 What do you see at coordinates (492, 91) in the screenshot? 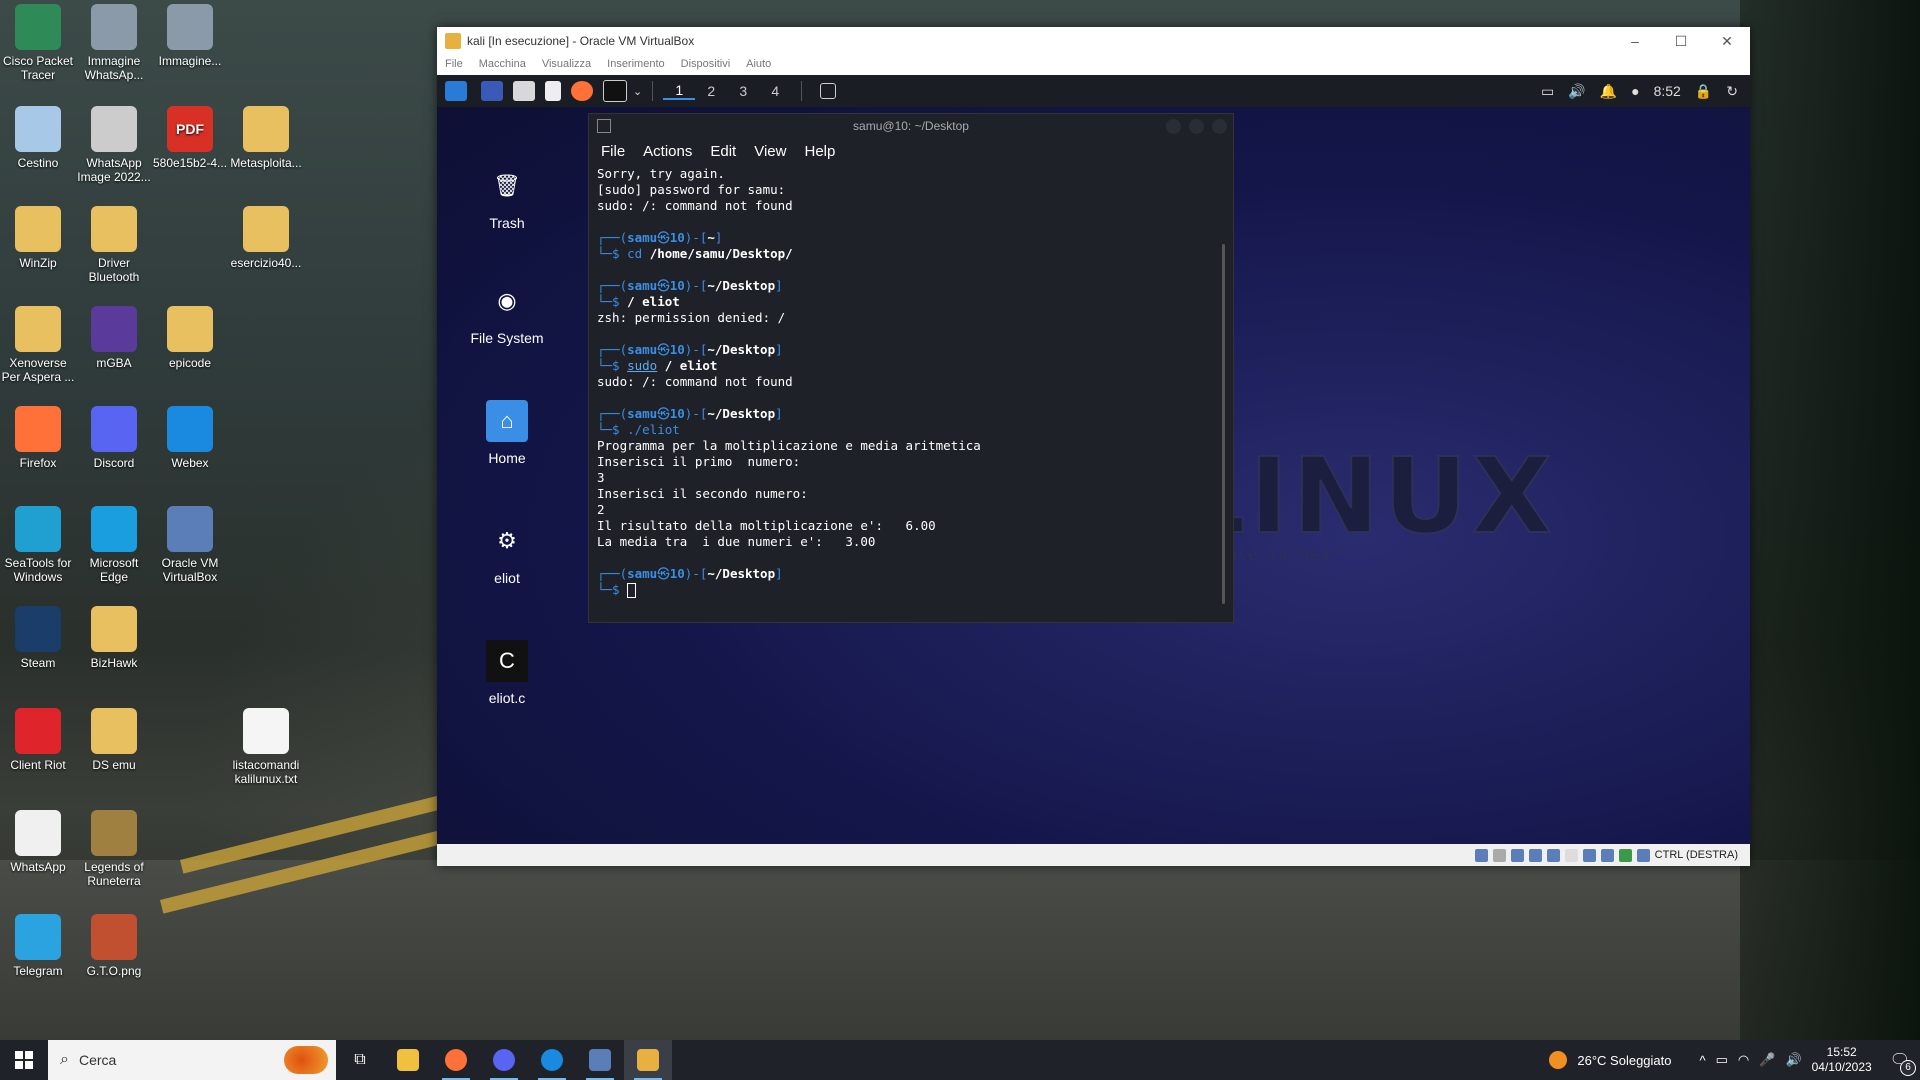
I see `show-desktop-icon` at bounding box center [492, 91].